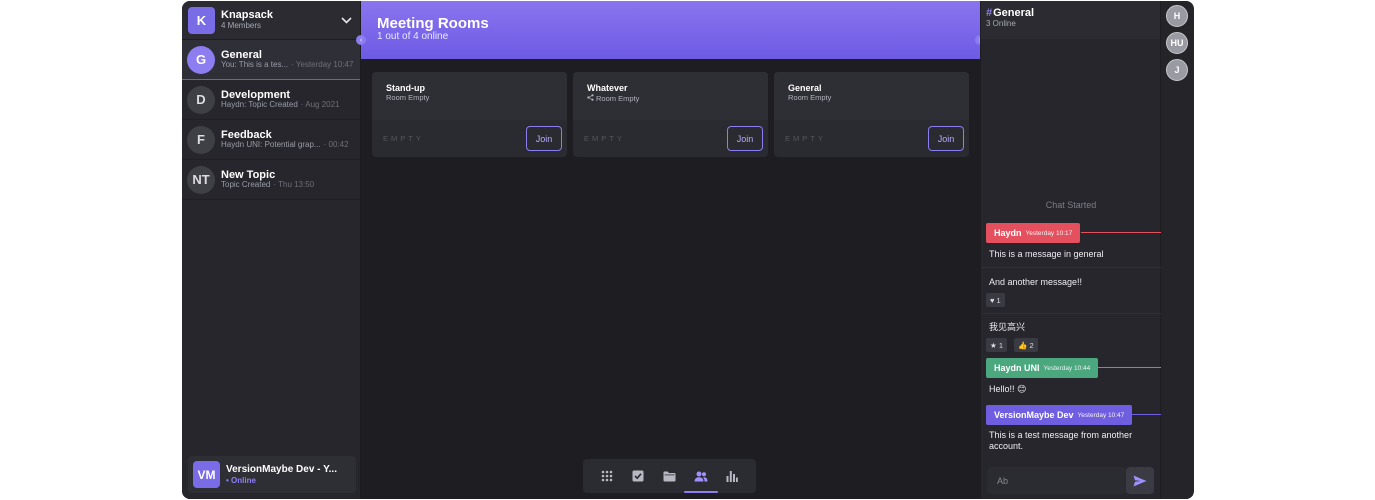  Describe the element at coordinates (322, 65) in the screenshot. I see `topic-time: · Yesterday 10:47` at that location.